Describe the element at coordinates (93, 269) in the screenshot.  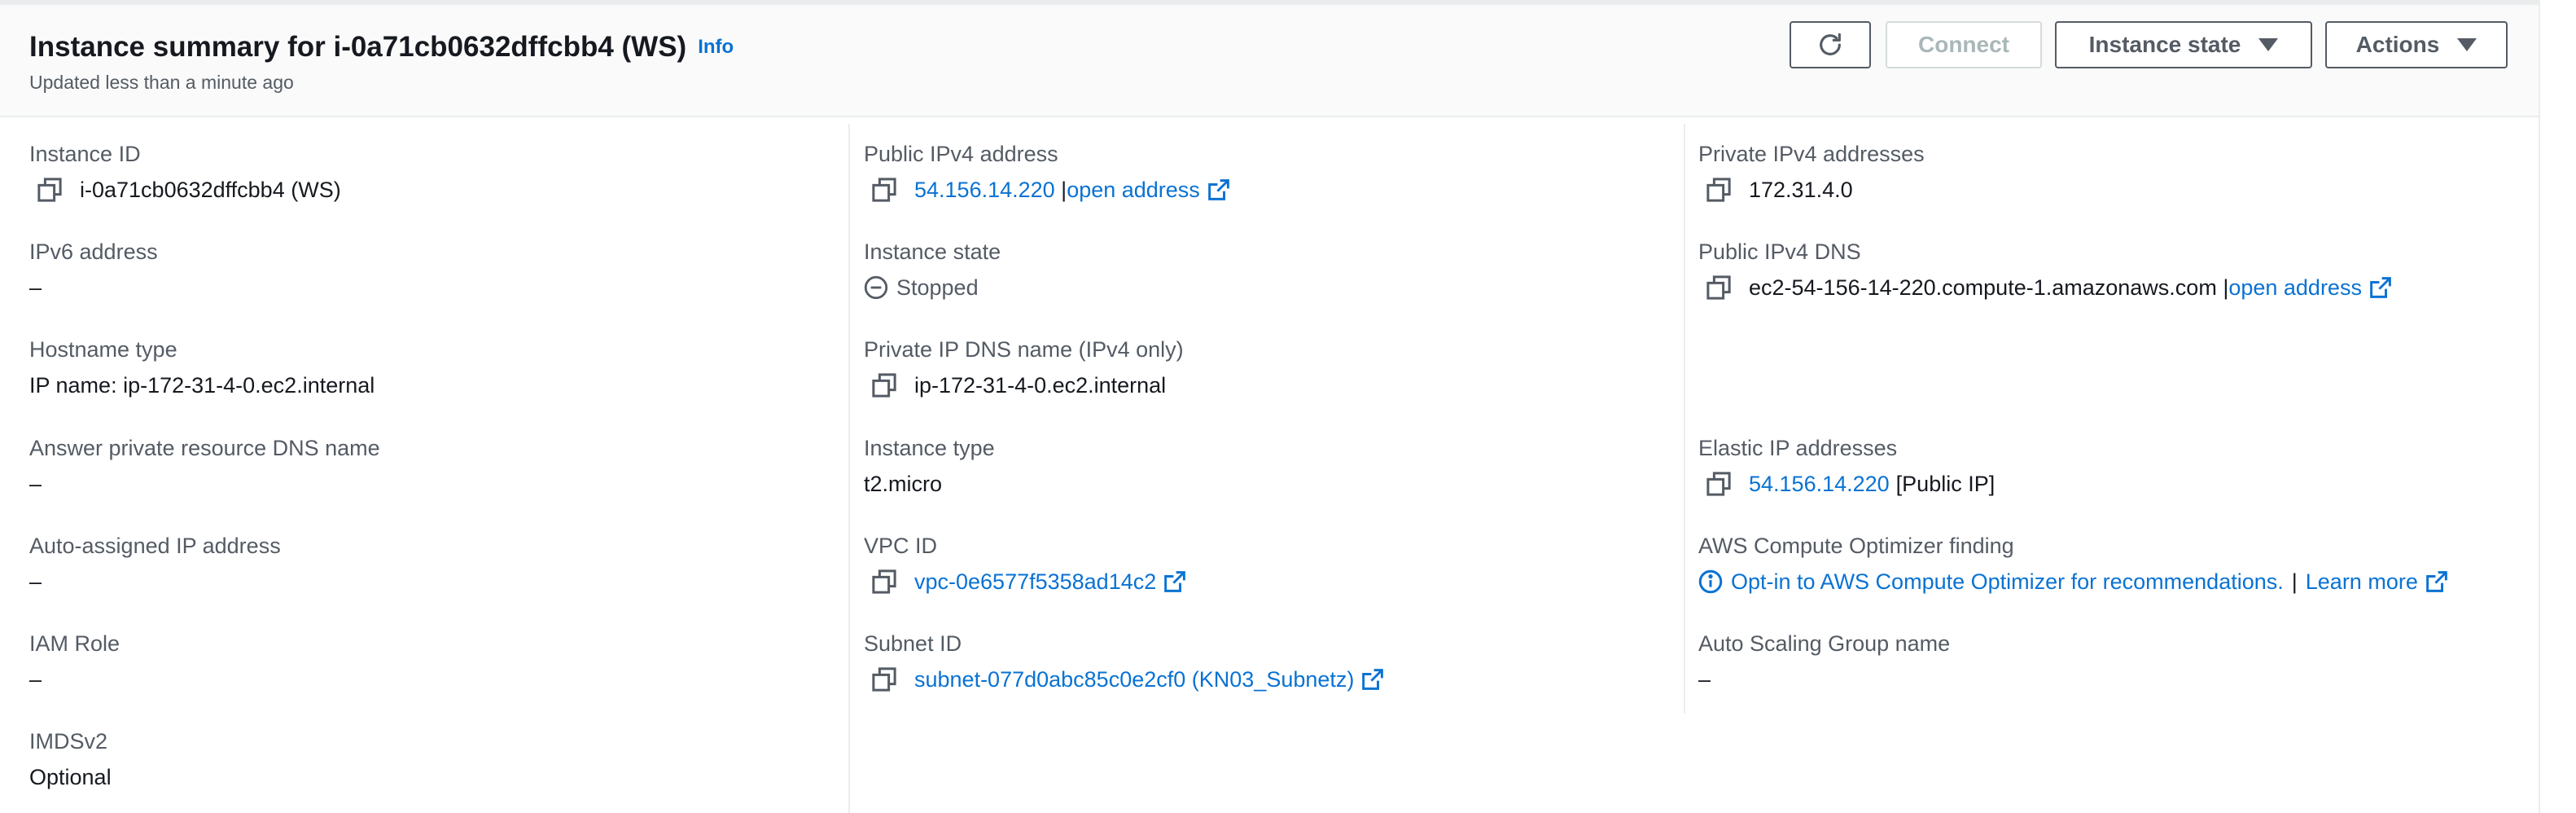
I see `field-ipv6: IPv6 address –` at that location.